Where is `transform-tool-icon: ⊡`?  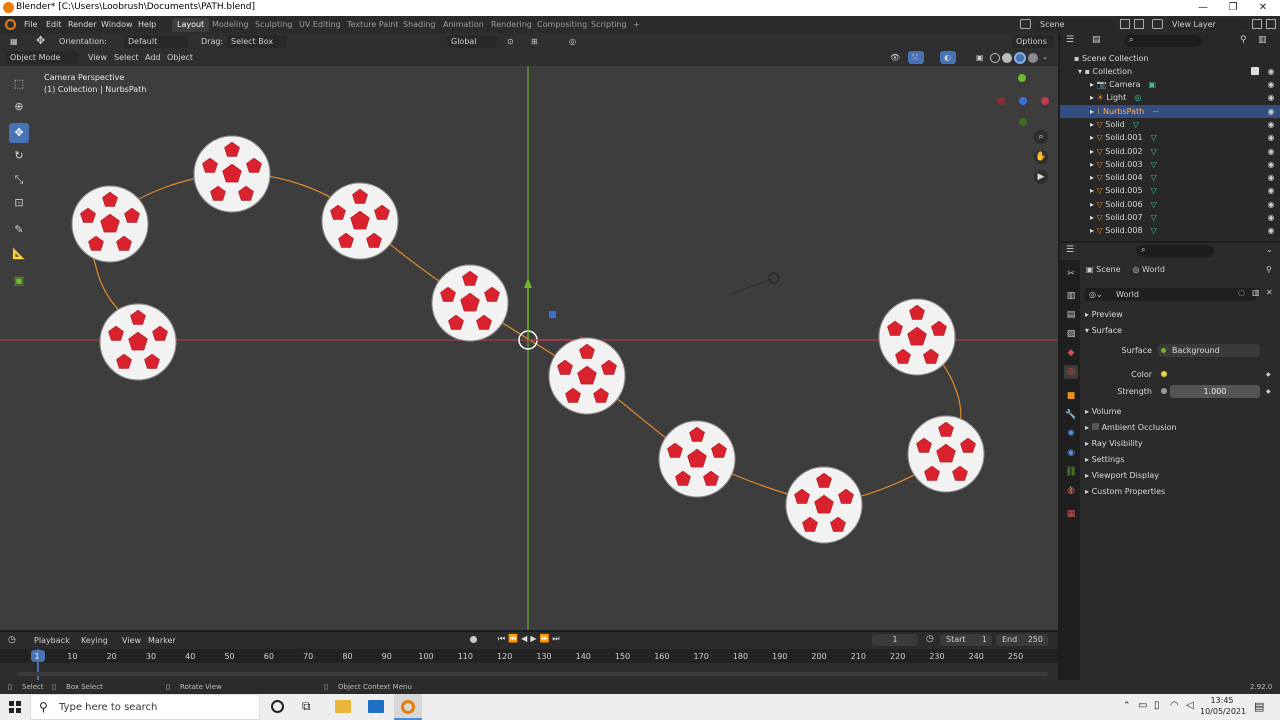 transform-tool-icon: ⊡ is located at coordinates (19, 203).